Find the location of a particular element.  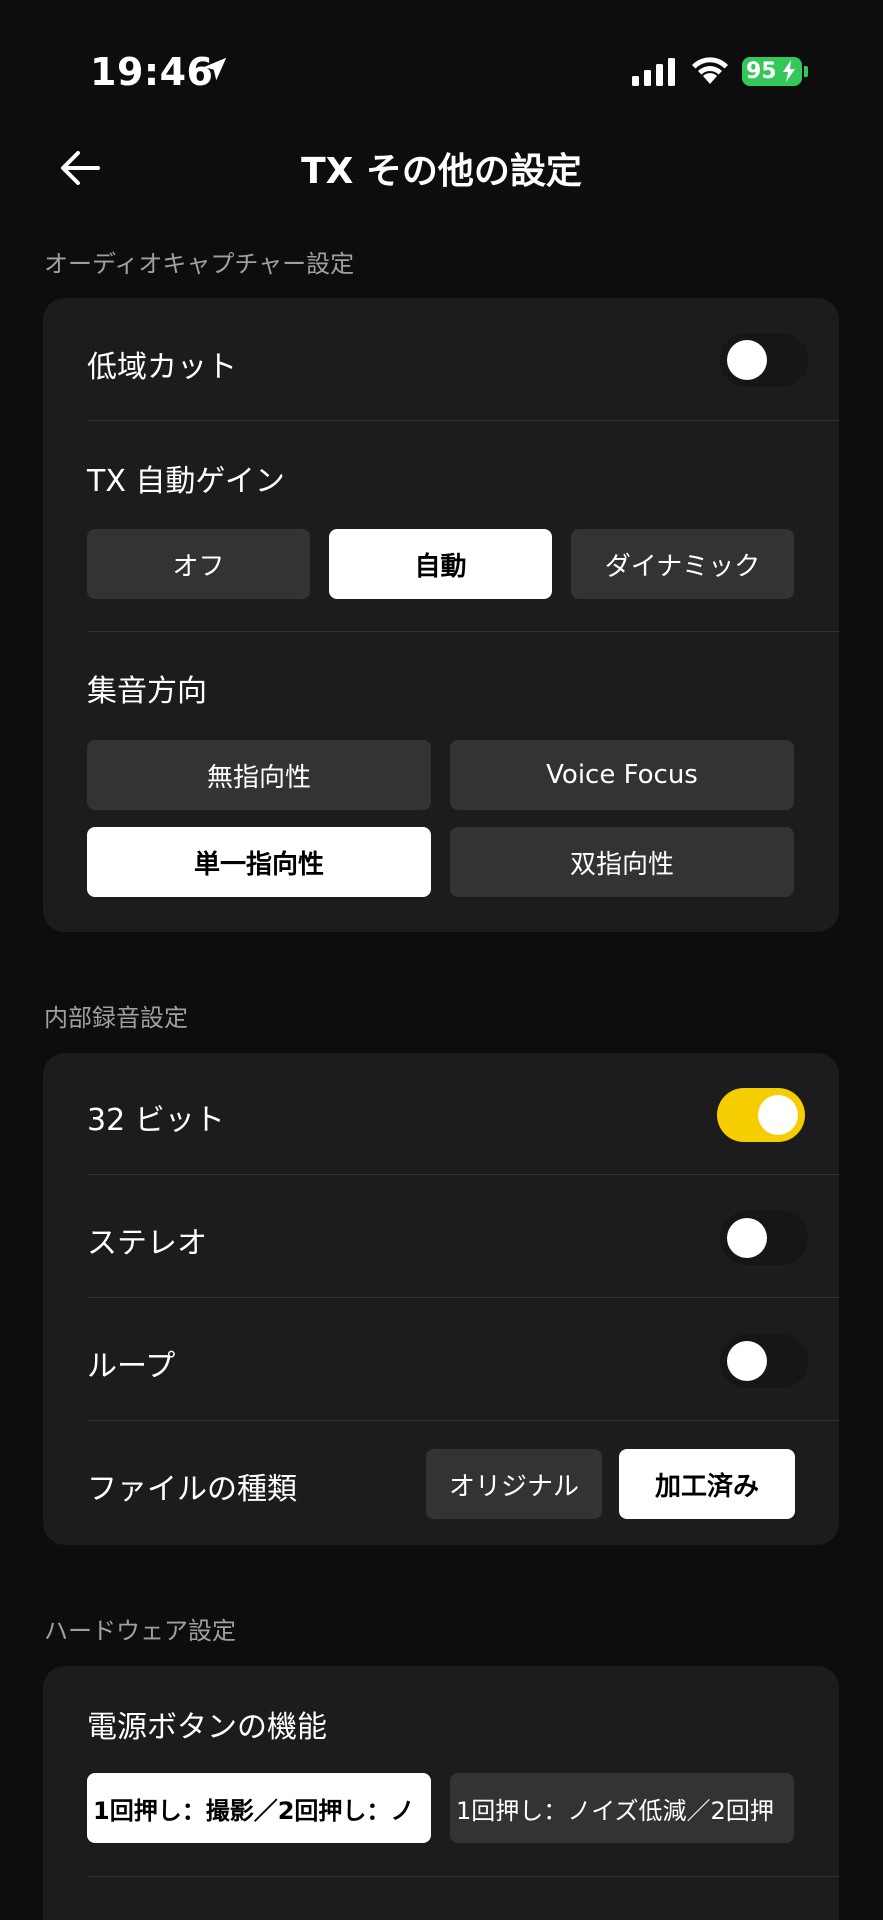

battery-cap is located at coordinates (806, 71).